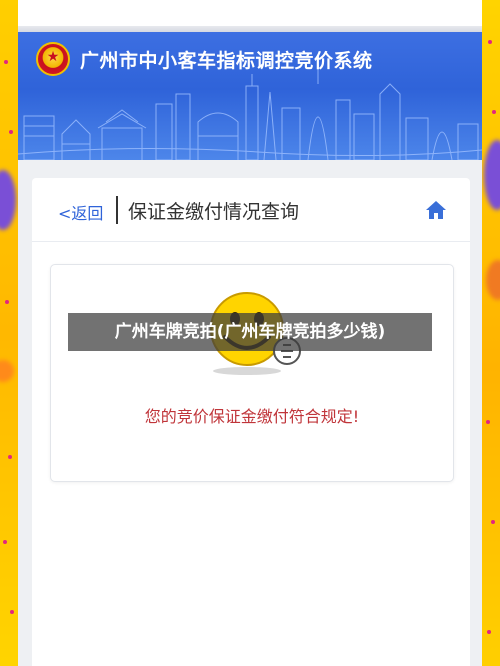 This screenshot has width=500, height=666. What do you see at coordinates (9, 333) in the screenshot?
I see `left-backdrop` at bounding box center [9, 333].